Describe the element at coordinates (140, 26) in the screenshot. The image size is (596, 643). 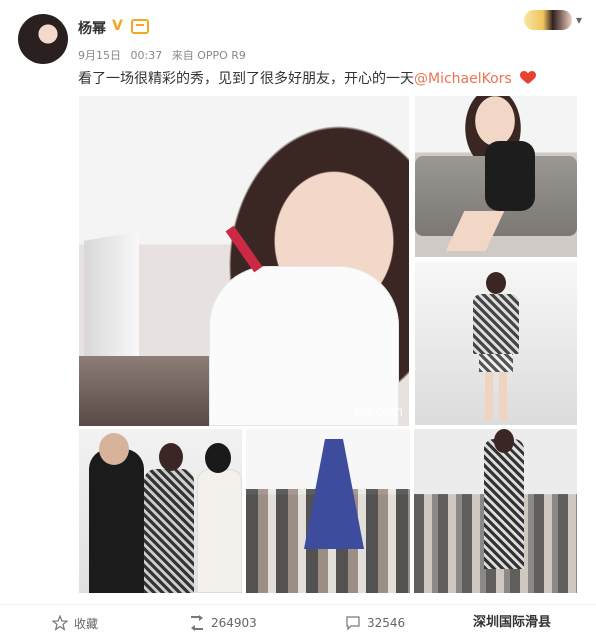
I see `member-badge-icon` at that location.